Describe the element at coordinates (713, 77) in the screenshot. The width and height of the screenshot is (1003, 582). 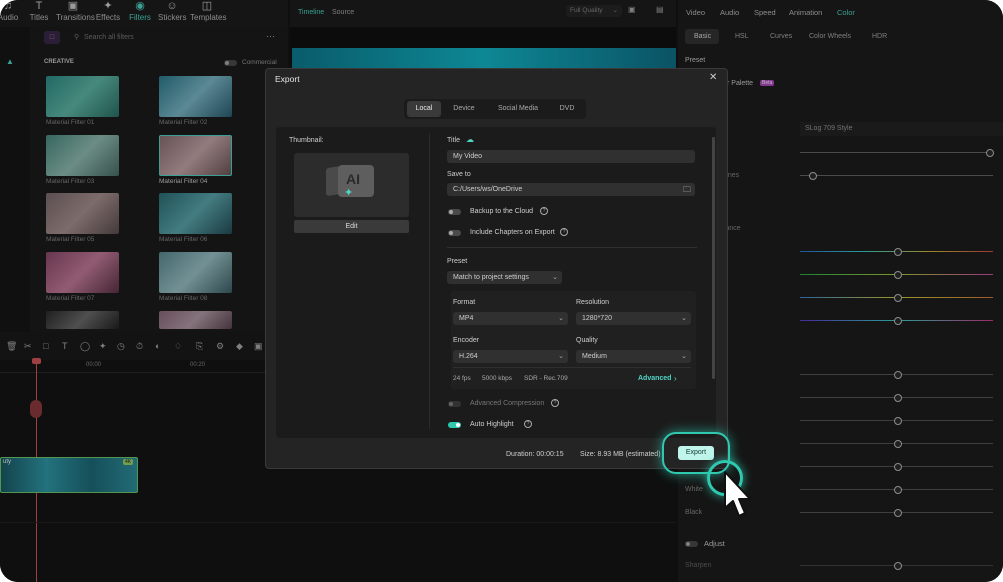
I see `close-icon: ✕` at that location.